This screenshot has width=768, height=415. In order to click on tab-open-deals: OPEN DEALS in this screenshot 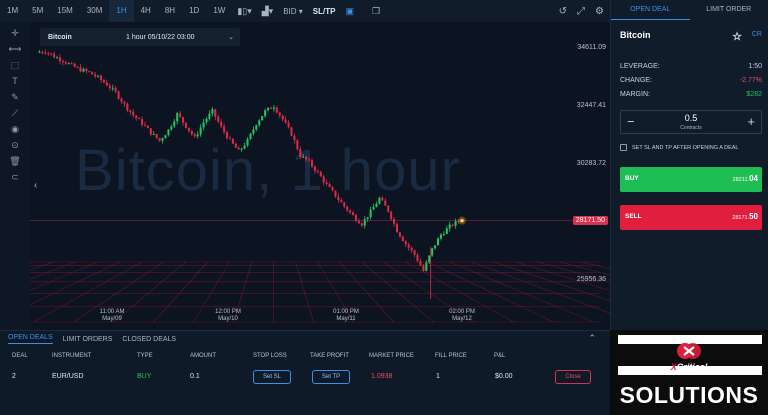, I will do `click(30, 339)`.